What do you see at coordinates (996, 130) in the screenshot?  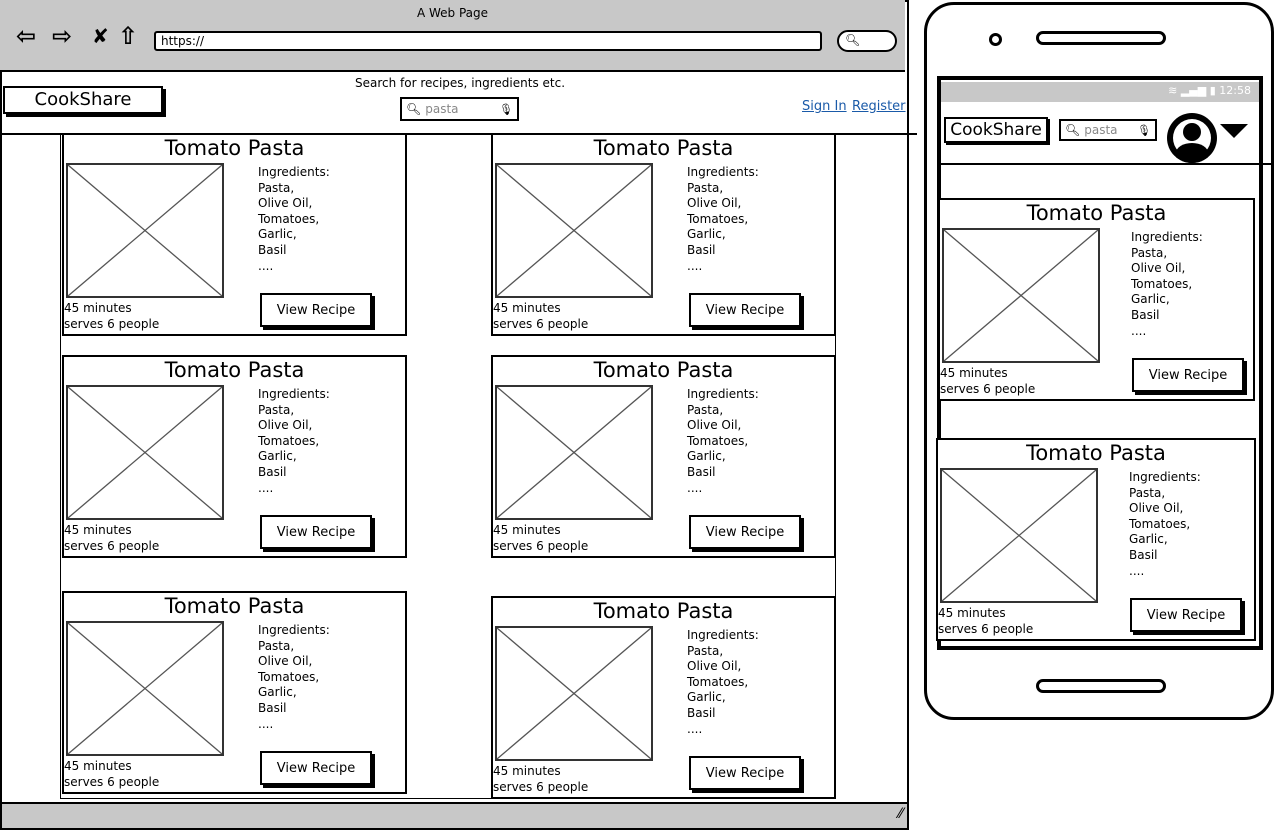 I see `mobile-logo: CookShare` at bounding box center [996, 130].